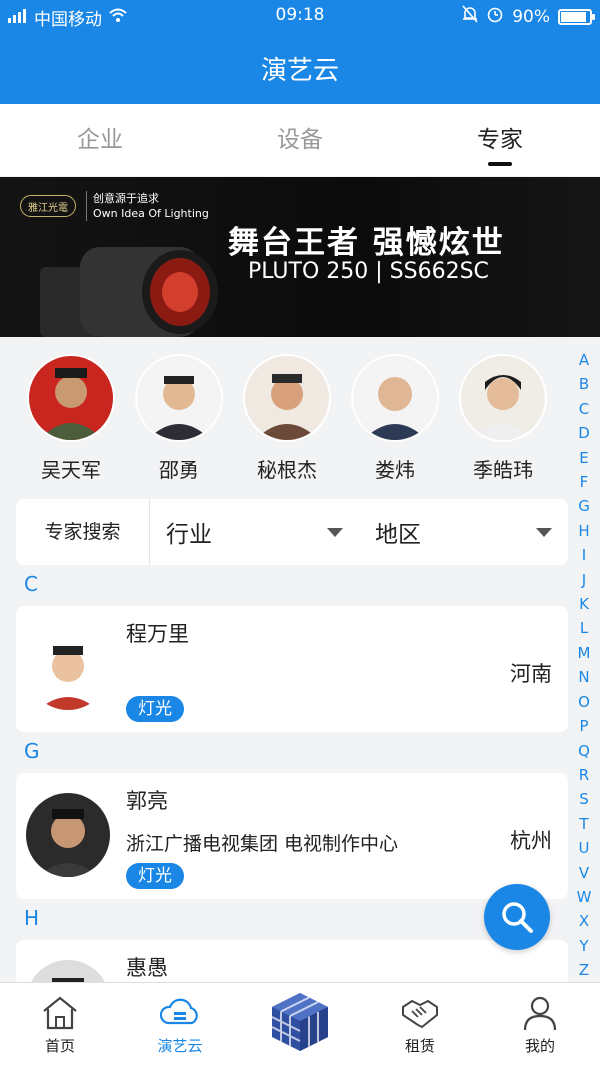  I want to click on index-letter: M, so click(584, 653).